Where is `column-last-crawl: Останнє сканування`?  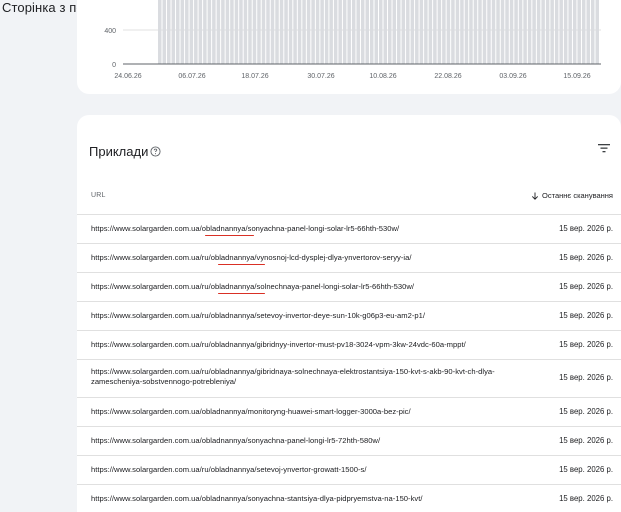
column-last-crawl: Останнє сканування is located at coordinates (572, 195).